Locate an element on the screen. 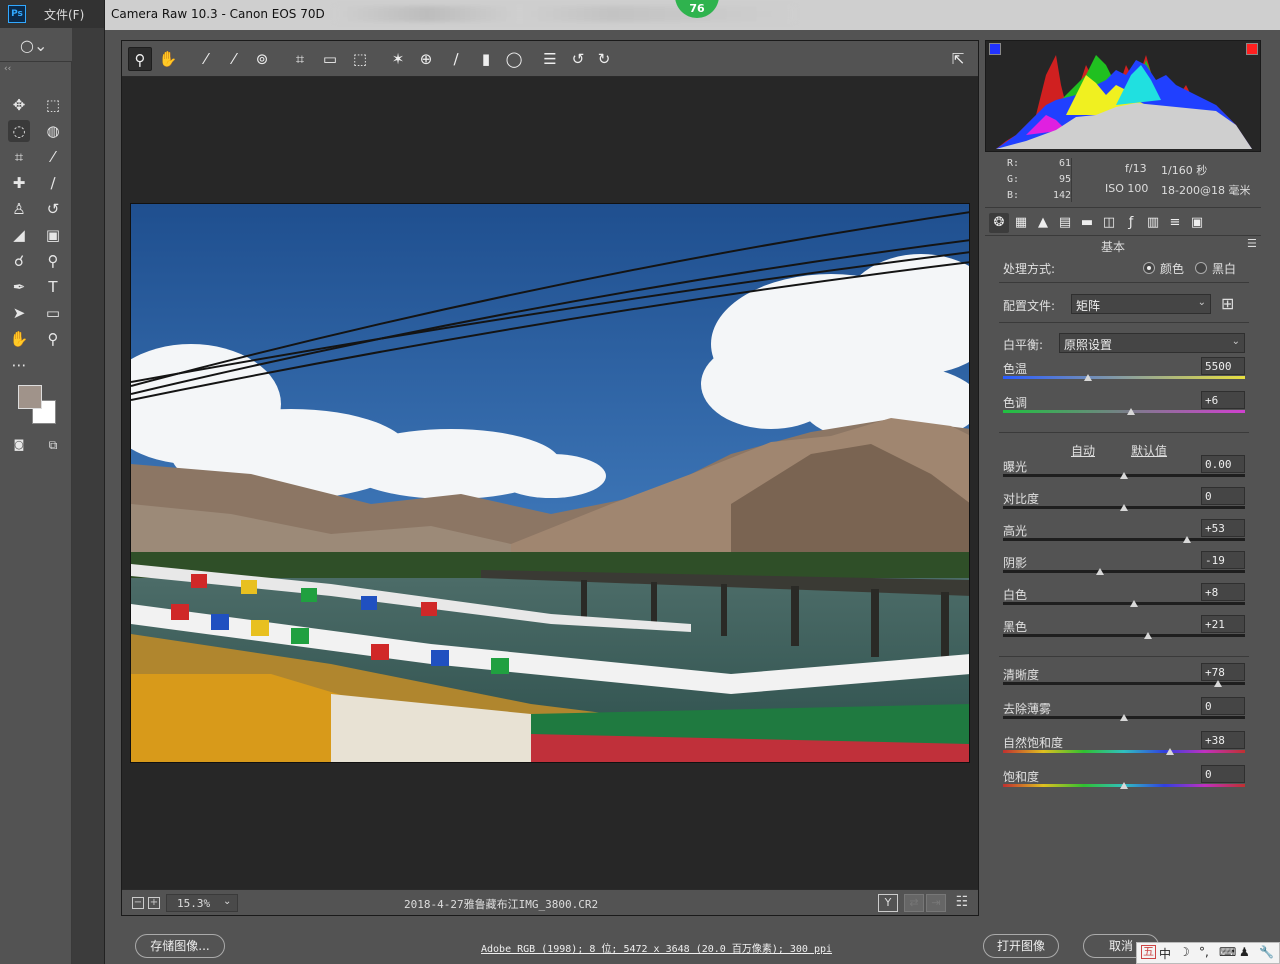 Image resolution: width=1280 pixels, height=964 pixels. treatment-color-label: 颜色 is located at coordinates (1172, 268).